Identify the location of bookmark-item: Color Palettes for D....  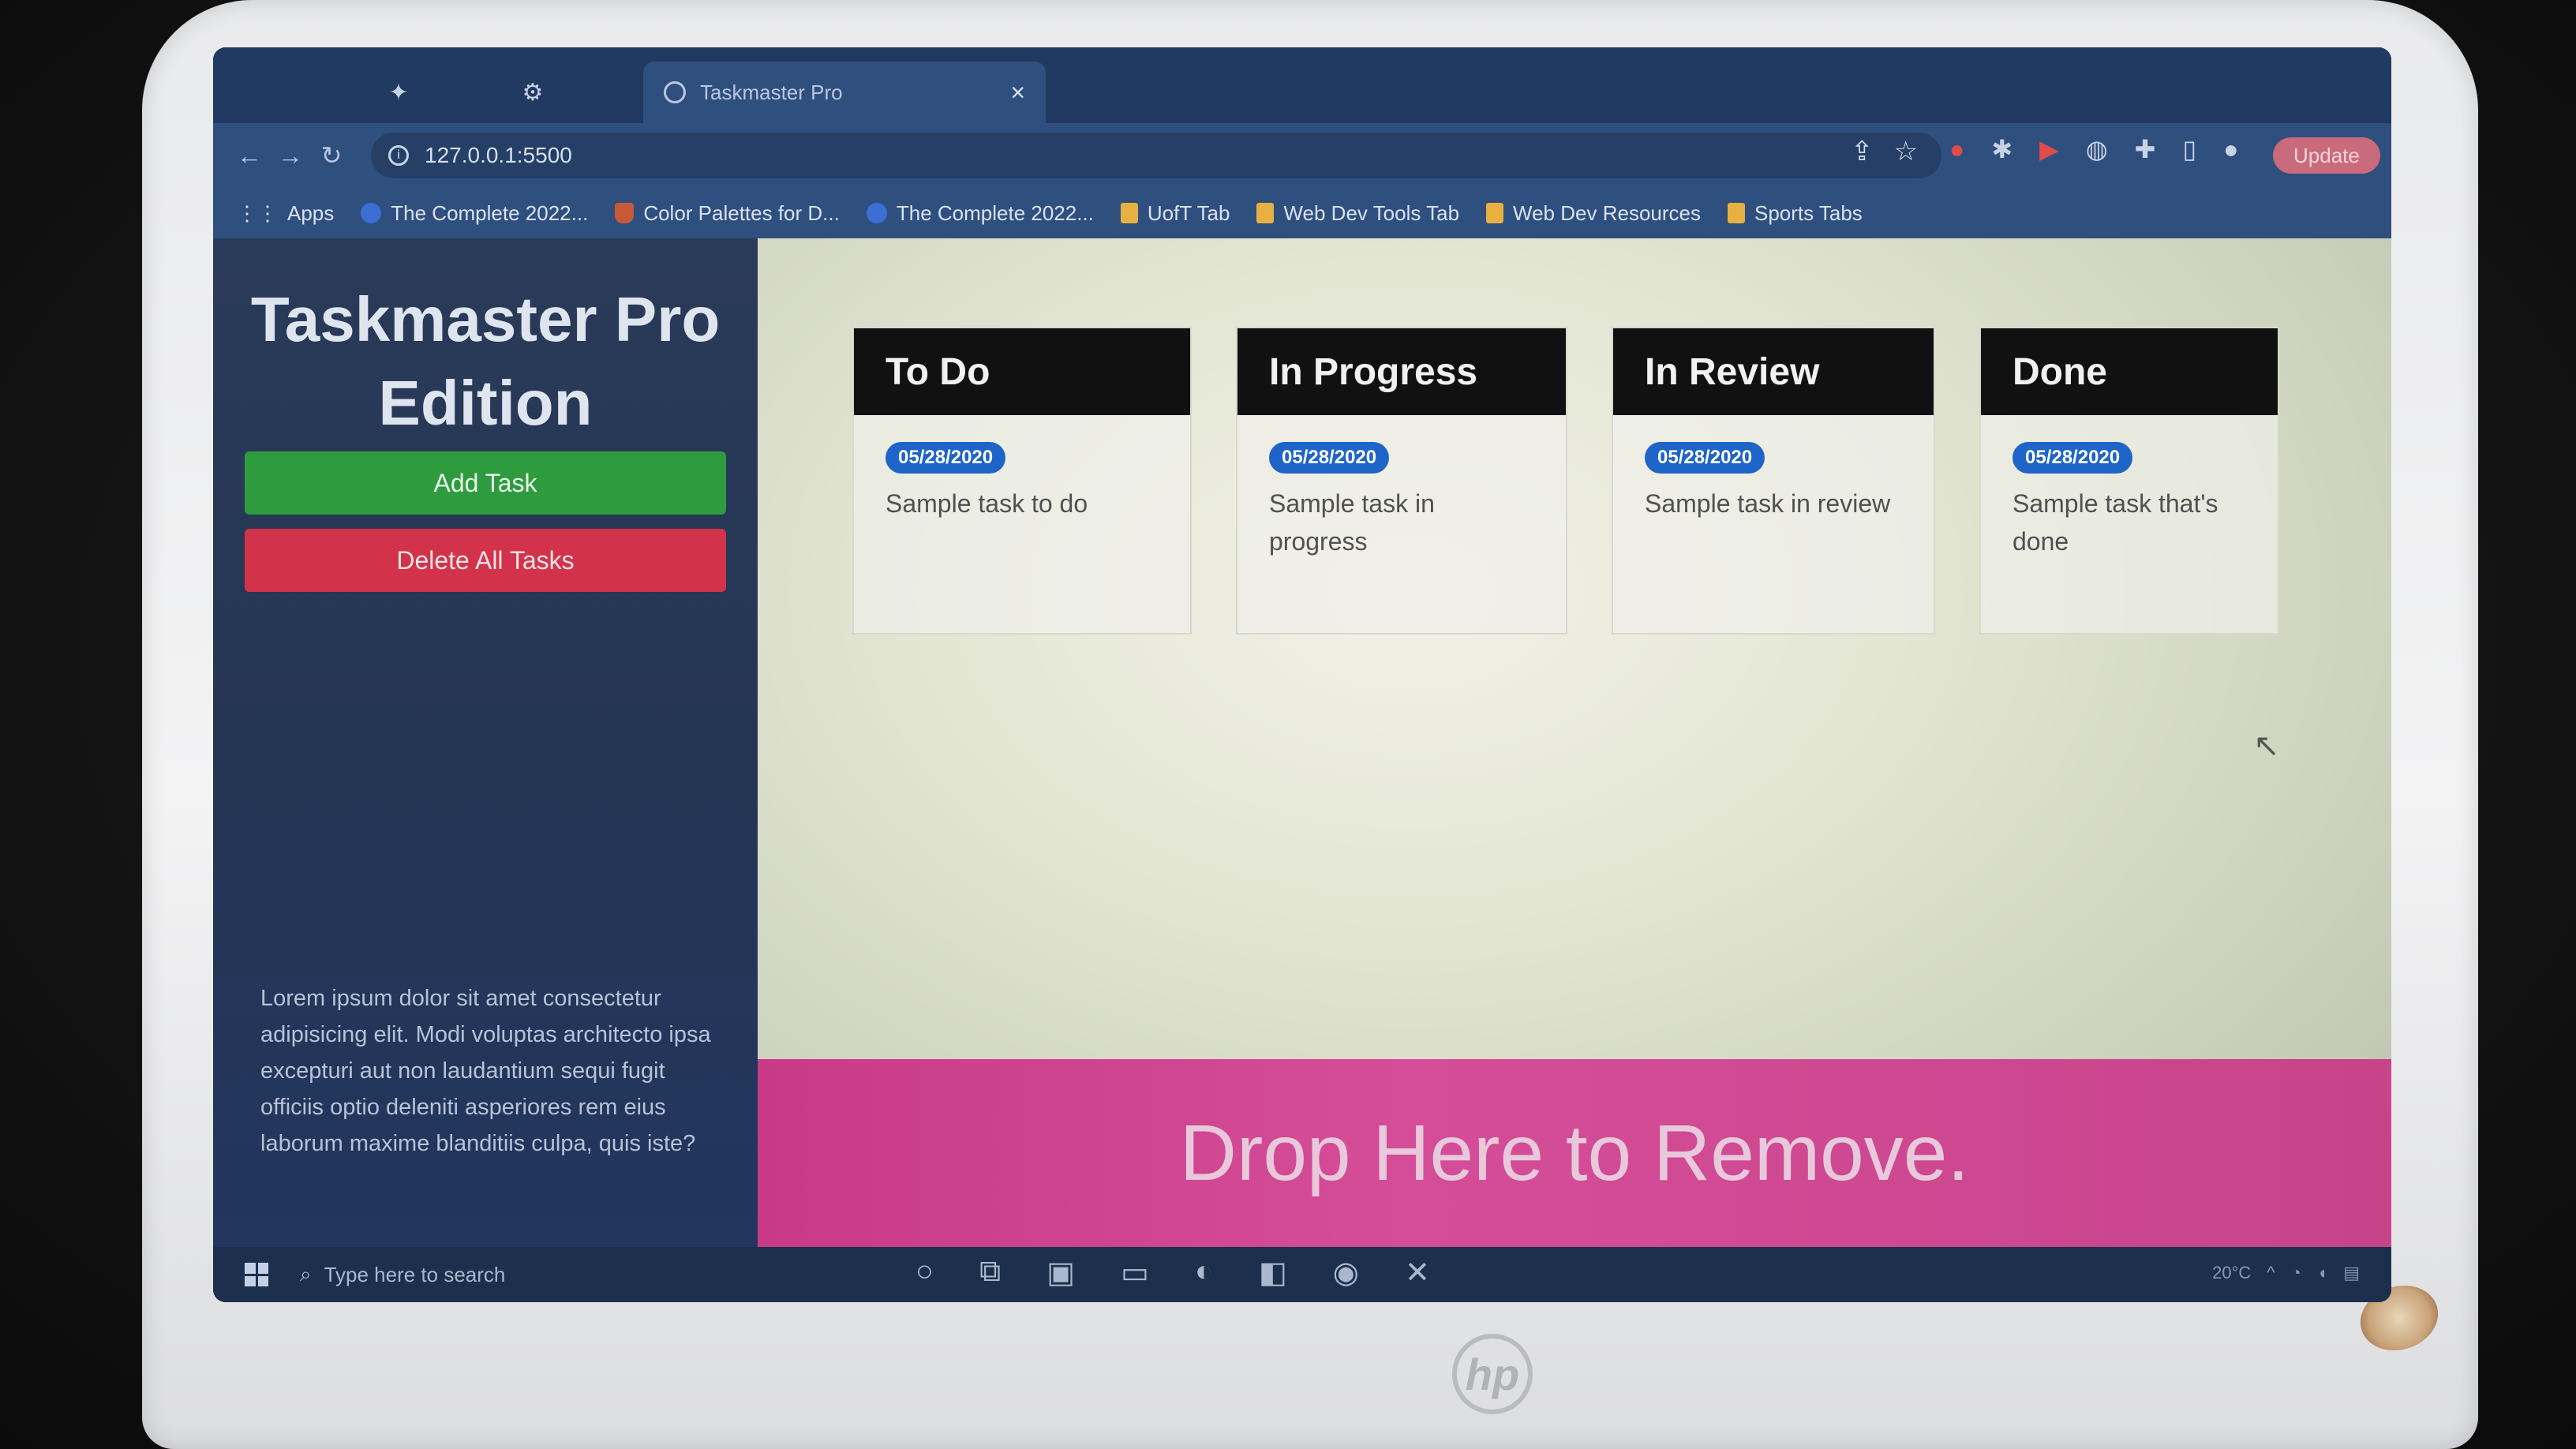
(727, 213).